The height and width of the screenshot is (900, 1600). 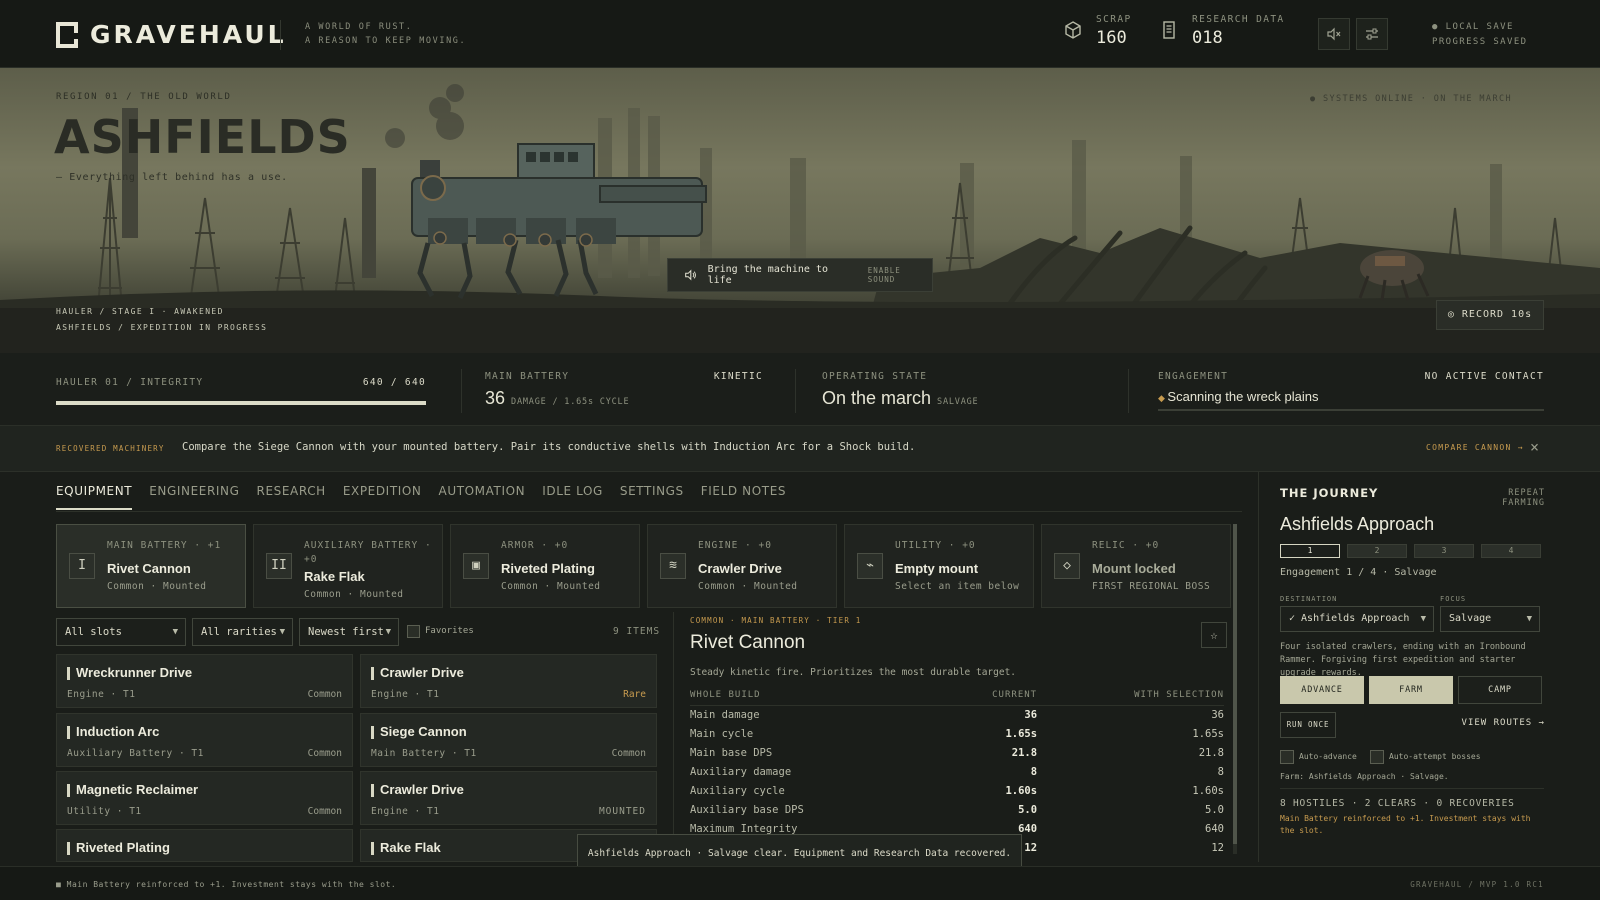 What do you see at coordinates (1475, 447) in the screenshot?
I see `compare-cannon-link: COMPARE CANNON →` at bounding box center [1475, 447].